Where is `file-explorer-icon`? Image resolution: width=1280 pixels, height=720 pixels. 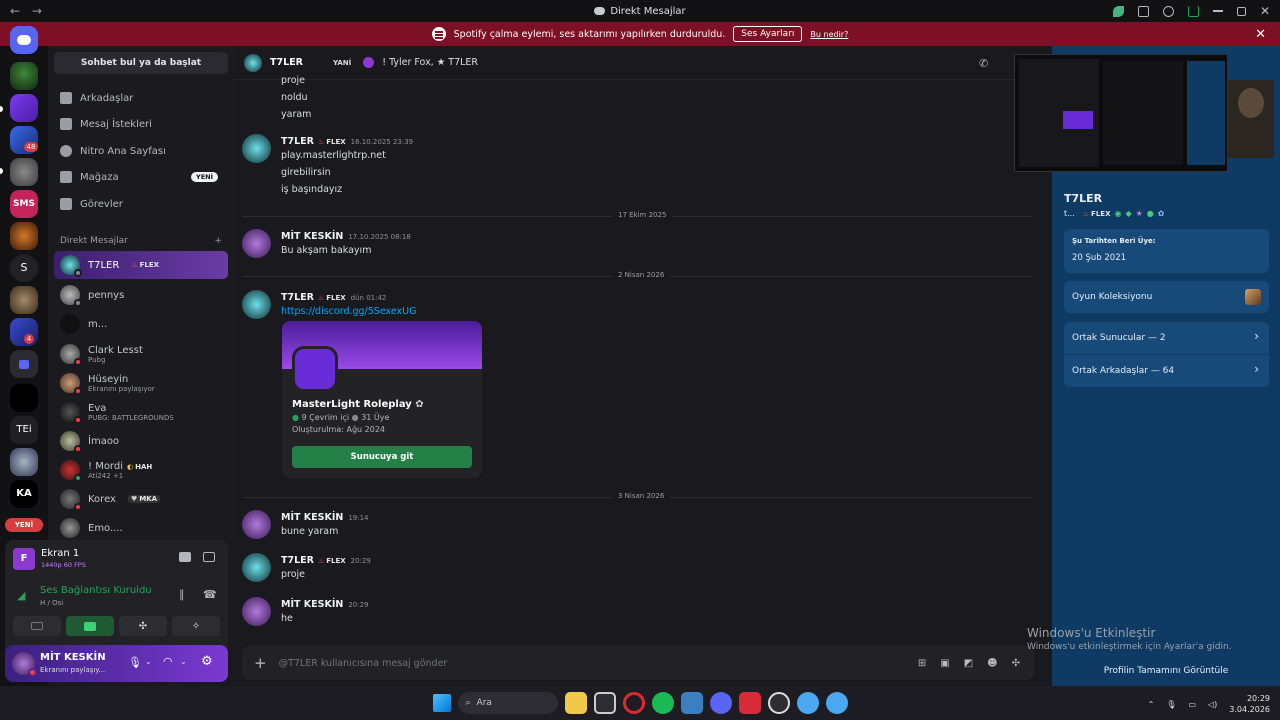
file-explorer-icon is located at coordinates (575, 703).